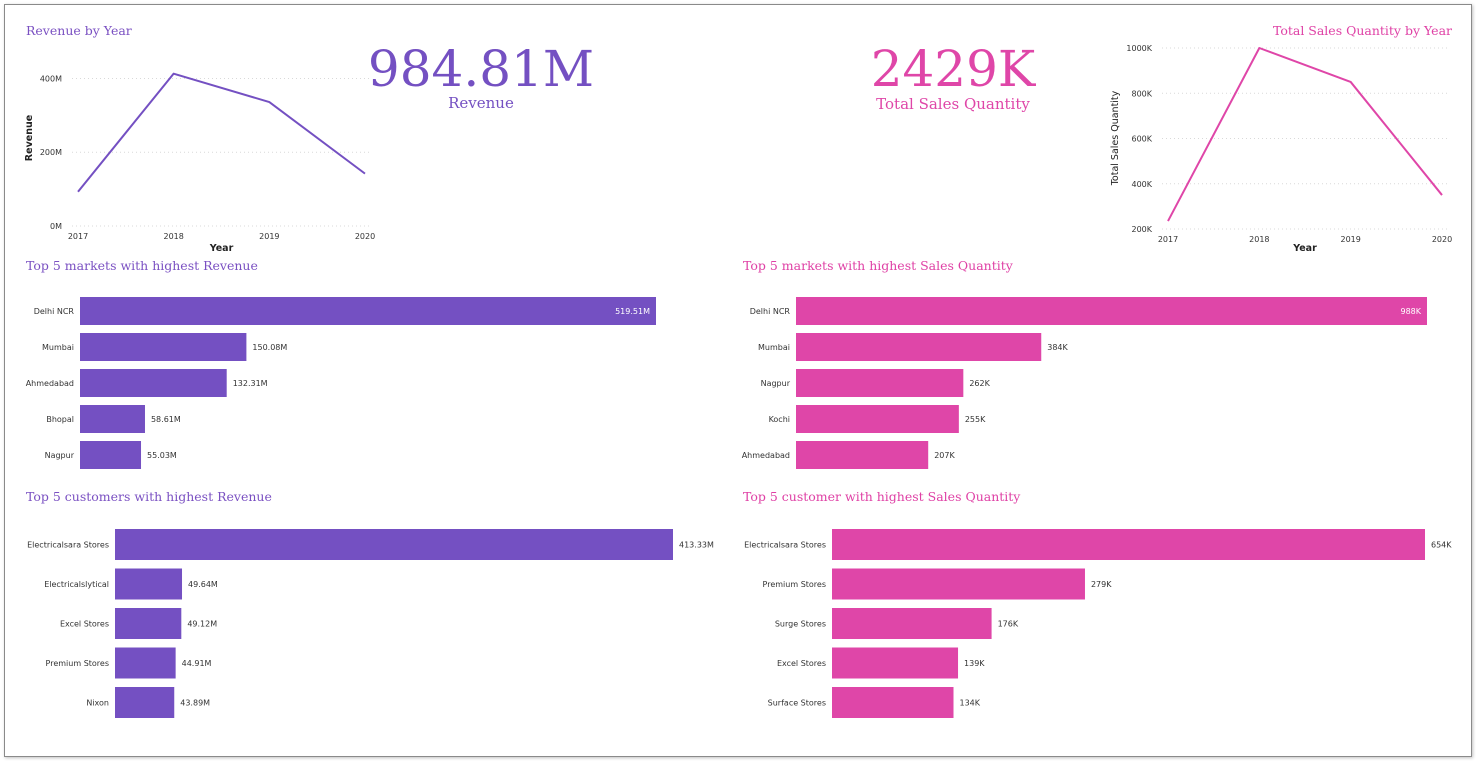 This screenshot has width=1476, height=761. What do you see at coordinates (1441, 545) in the screenshot?
I see `data-label: 654K` at bounding box center [1441, 545].